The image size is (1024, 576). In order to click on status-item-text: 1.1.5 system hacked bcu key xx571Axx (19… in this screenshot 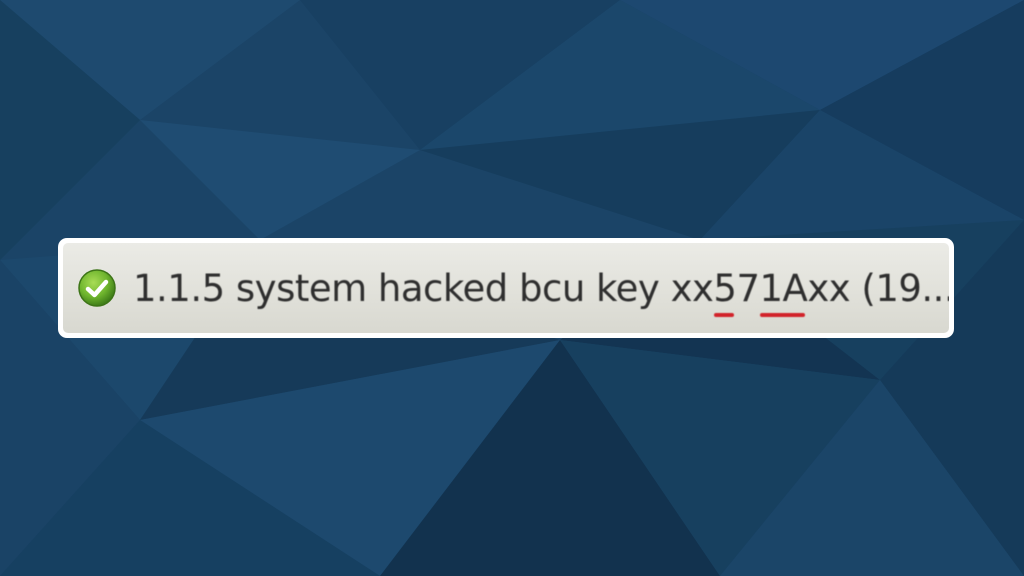, I will do `click(541, 291)`.